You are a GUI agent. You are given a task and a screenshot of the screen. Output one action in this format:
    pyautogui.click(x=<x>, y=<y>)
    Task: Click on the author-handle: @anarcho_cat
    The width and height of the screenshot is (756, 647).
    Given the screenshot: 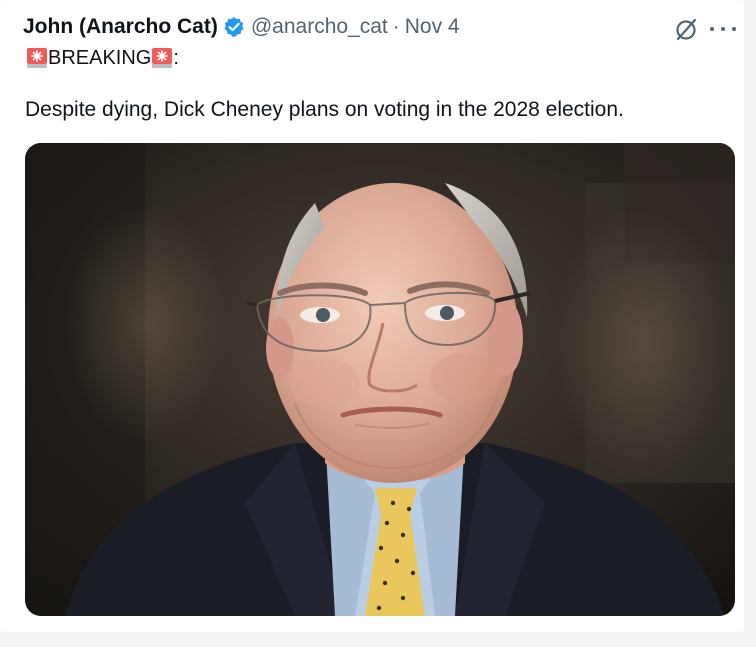 What is the action you would take?
    pyautogui.click(x=319, y=27)
    